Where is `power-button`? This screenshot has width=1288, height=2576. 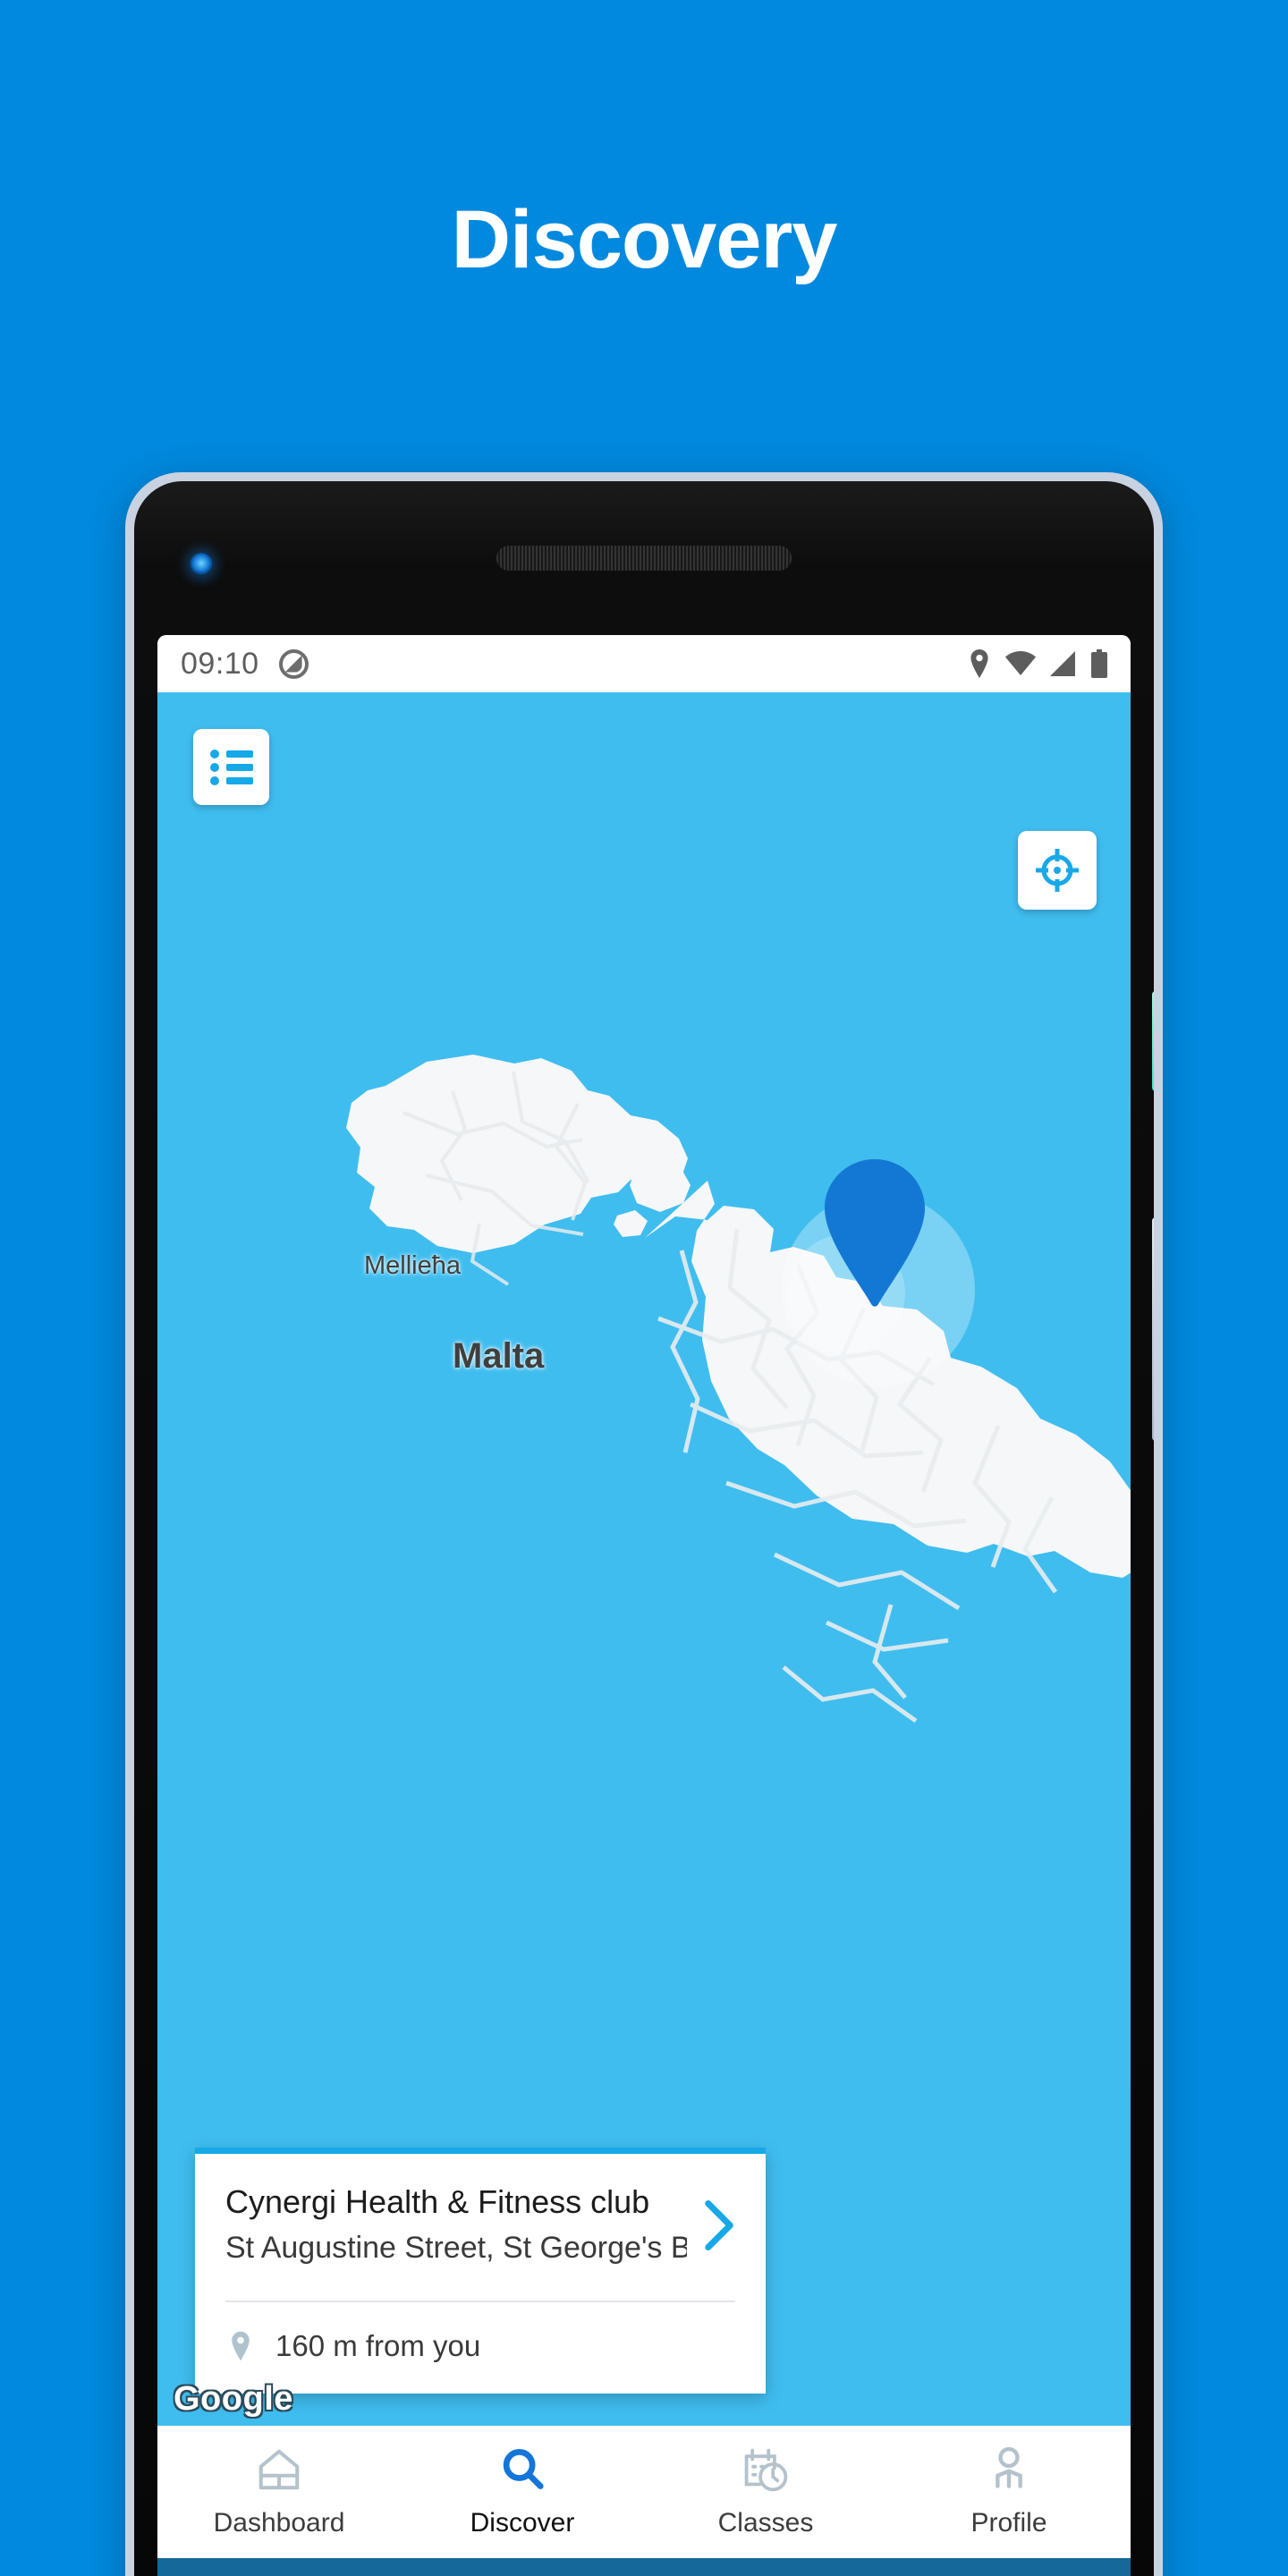
power-button is located at coordinates (1153, 1041).